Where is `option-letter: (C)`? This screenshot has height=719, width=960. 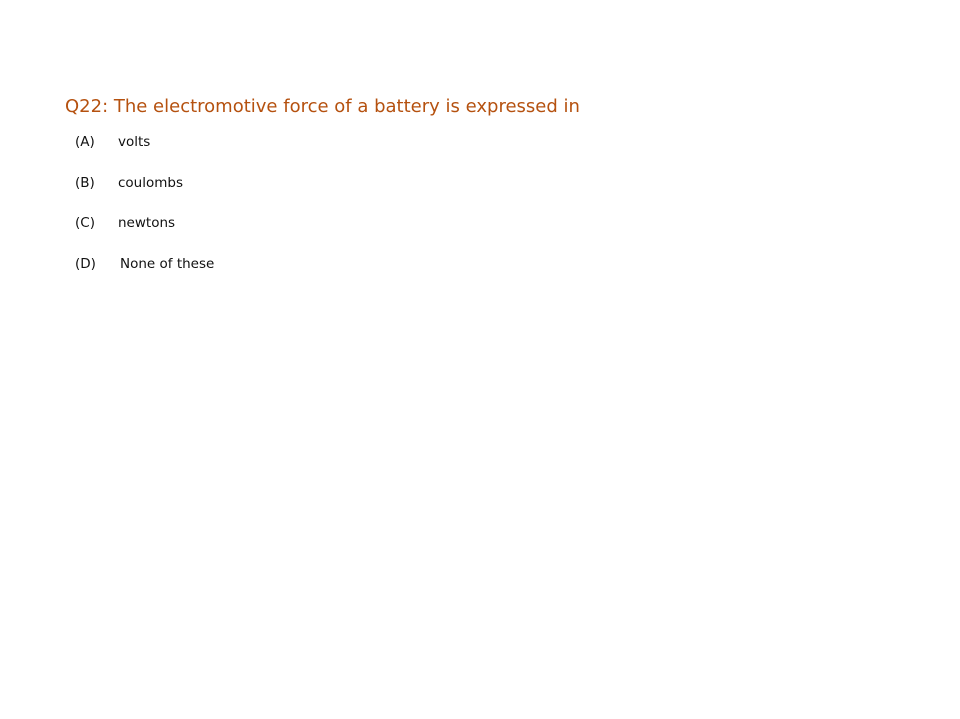
option-letter: (C) is located at coordinates (85, 223).